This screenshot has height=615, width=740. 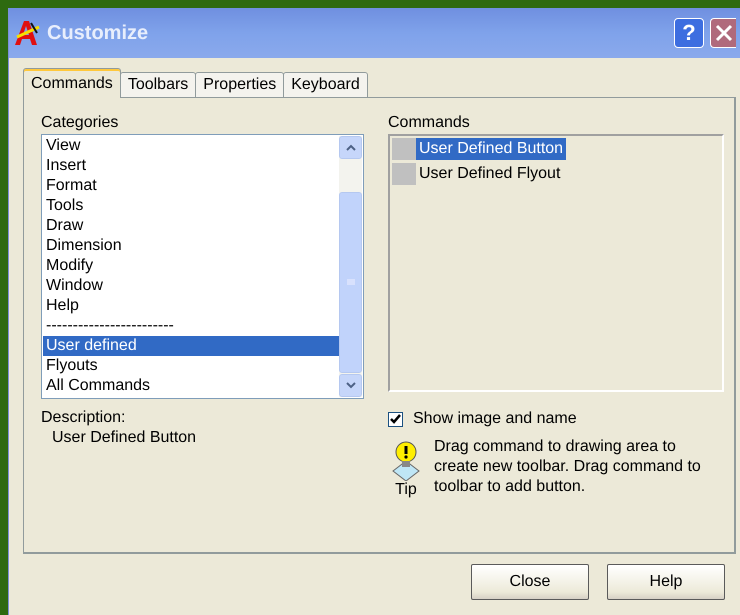 What do you see at coordinates (98, 33) in the screenshot?
I see `window-title: Customize` at bounding box center [98, 33].